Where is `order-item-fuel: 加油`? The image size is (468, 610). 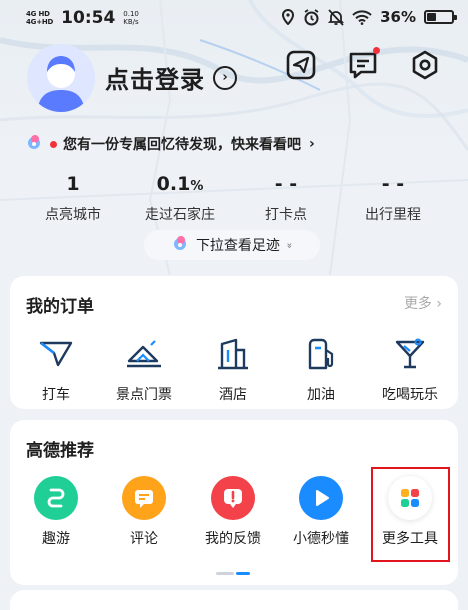 order-item-fuel: 加油 is located at coordinates (321, 368).